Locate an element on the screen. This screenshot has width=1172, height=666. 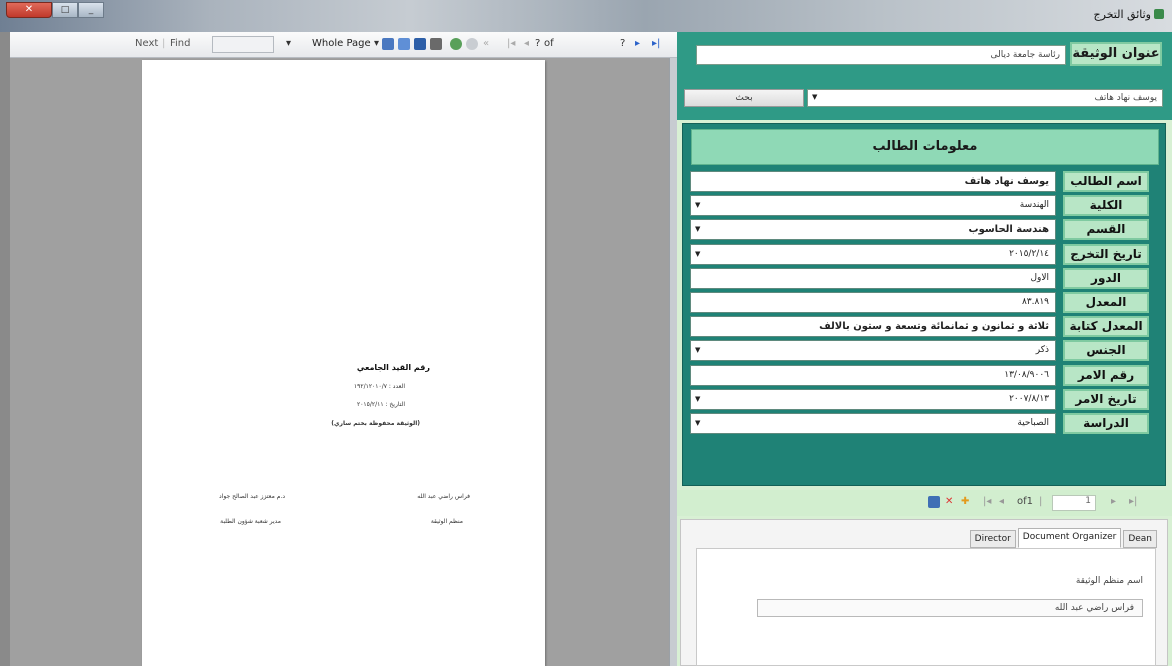
zoom-dropdown-arrow: ▾ is located at coordinates (288, 43).